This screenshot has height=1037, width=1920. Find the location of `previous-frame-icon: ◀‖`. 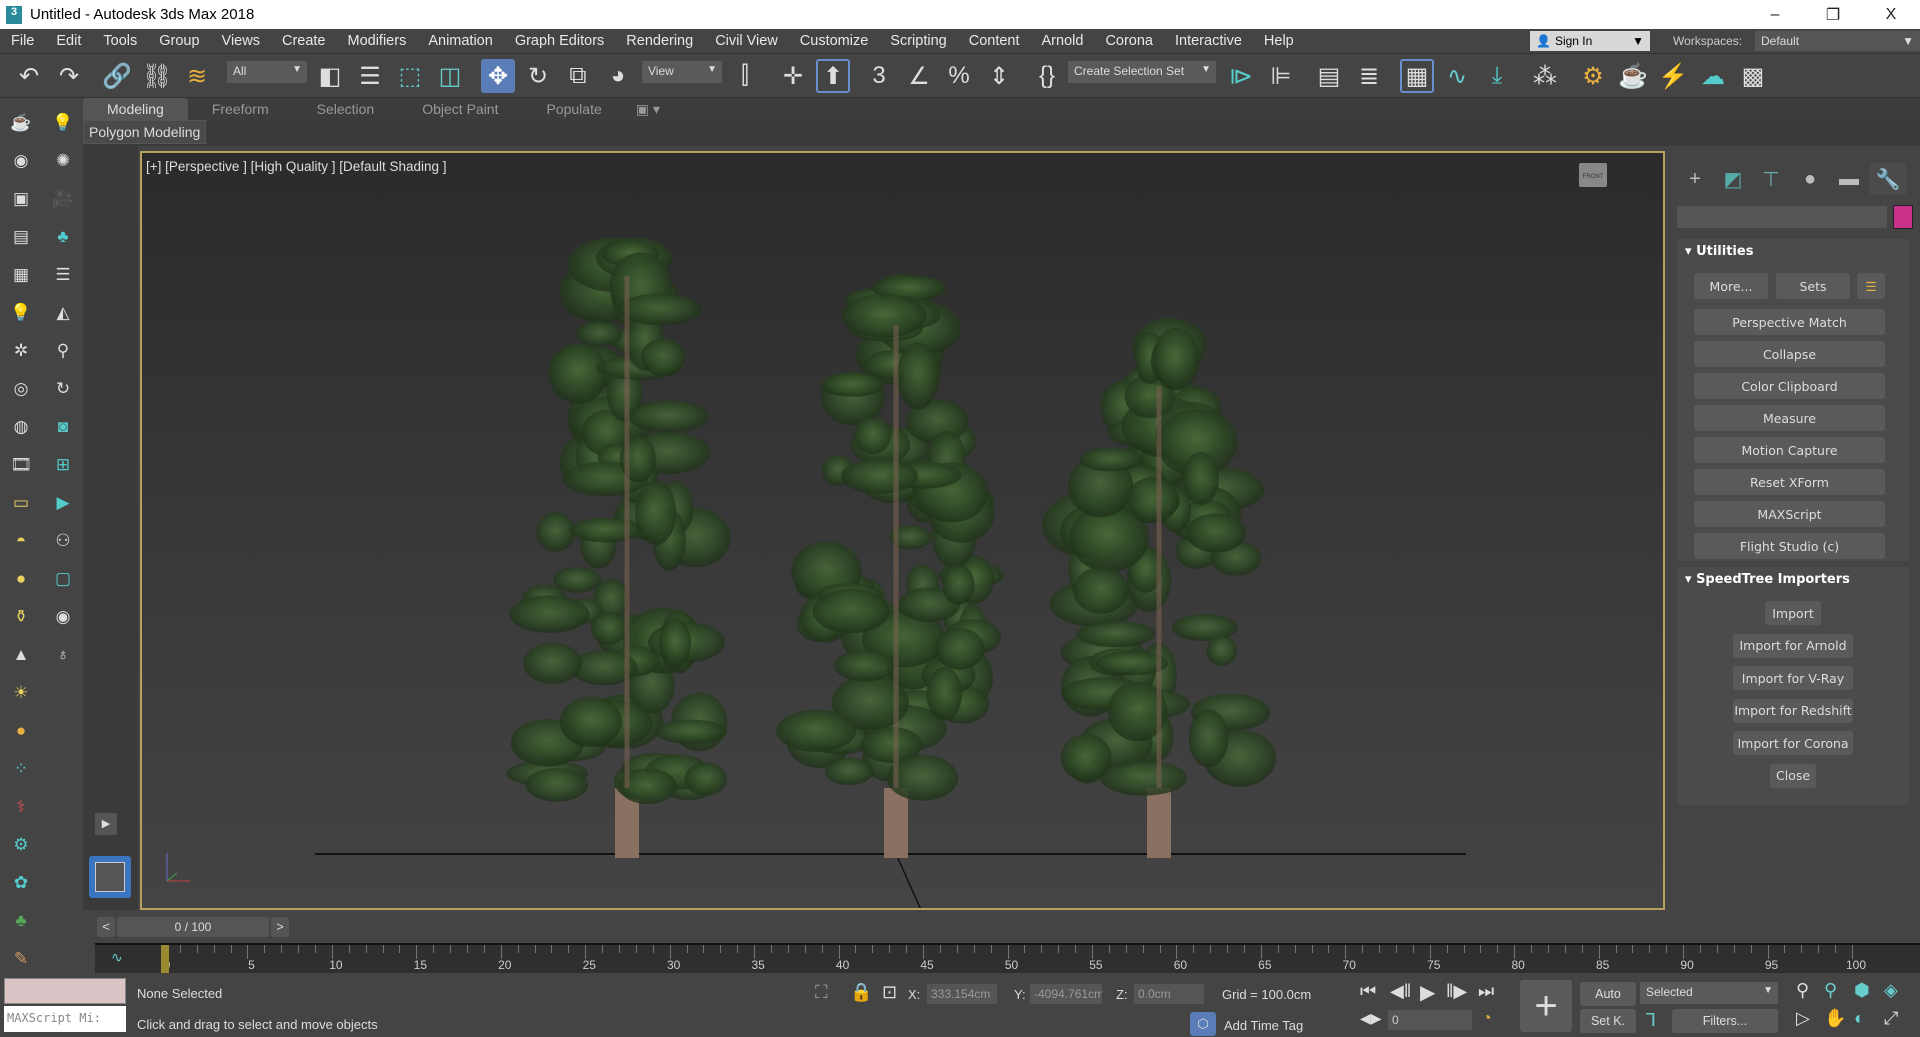

previous-frame-icon: ◀‖ is located at coordinates (1400, 991).